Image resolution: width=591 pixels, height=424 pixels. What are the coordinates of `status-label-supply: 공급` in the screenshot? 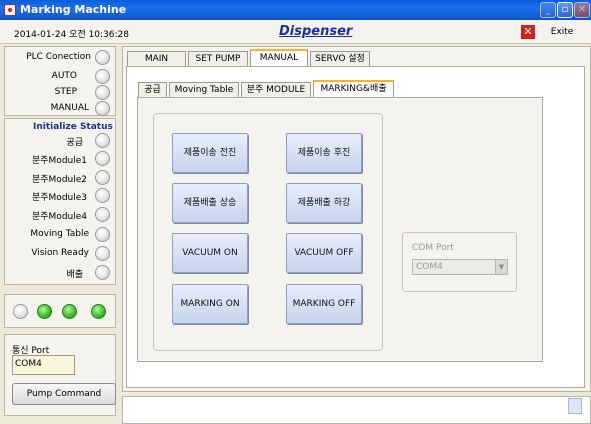 It's located at (74, 143).